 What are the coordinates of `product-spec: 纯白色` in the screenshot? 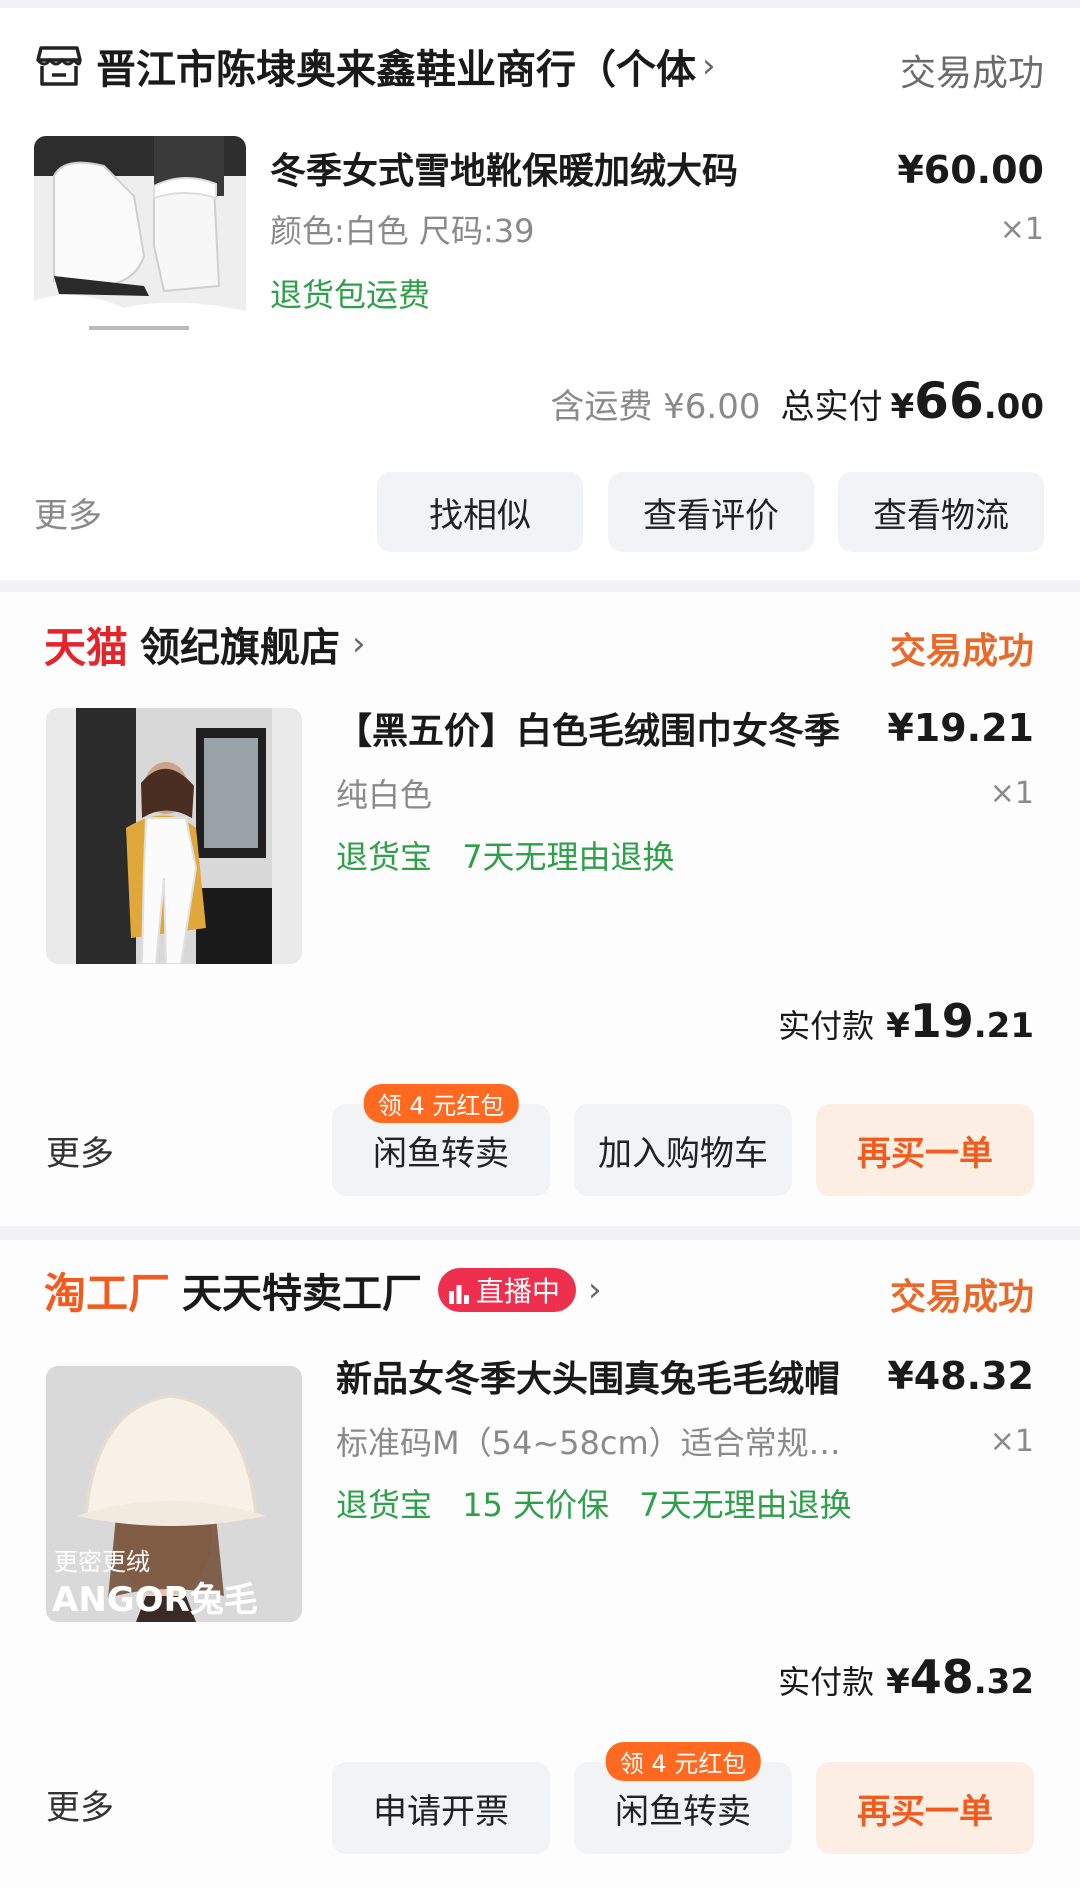 It's located at (384, 795).